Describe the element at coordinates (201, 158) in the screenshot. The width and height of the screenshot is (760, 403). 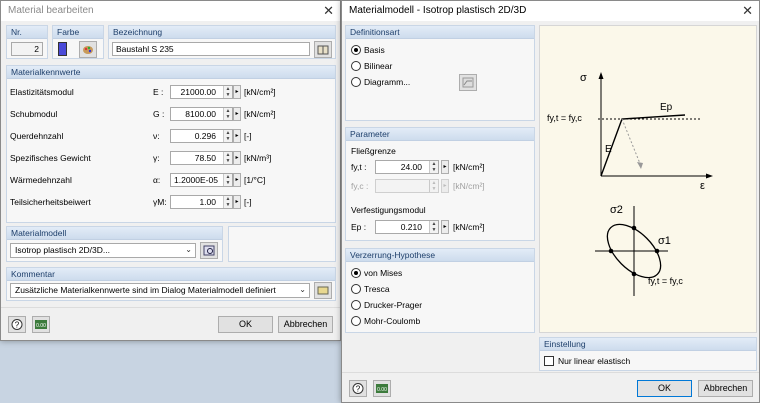
I see `kennwert-input: 78.50 ▲ ▼` at that location.